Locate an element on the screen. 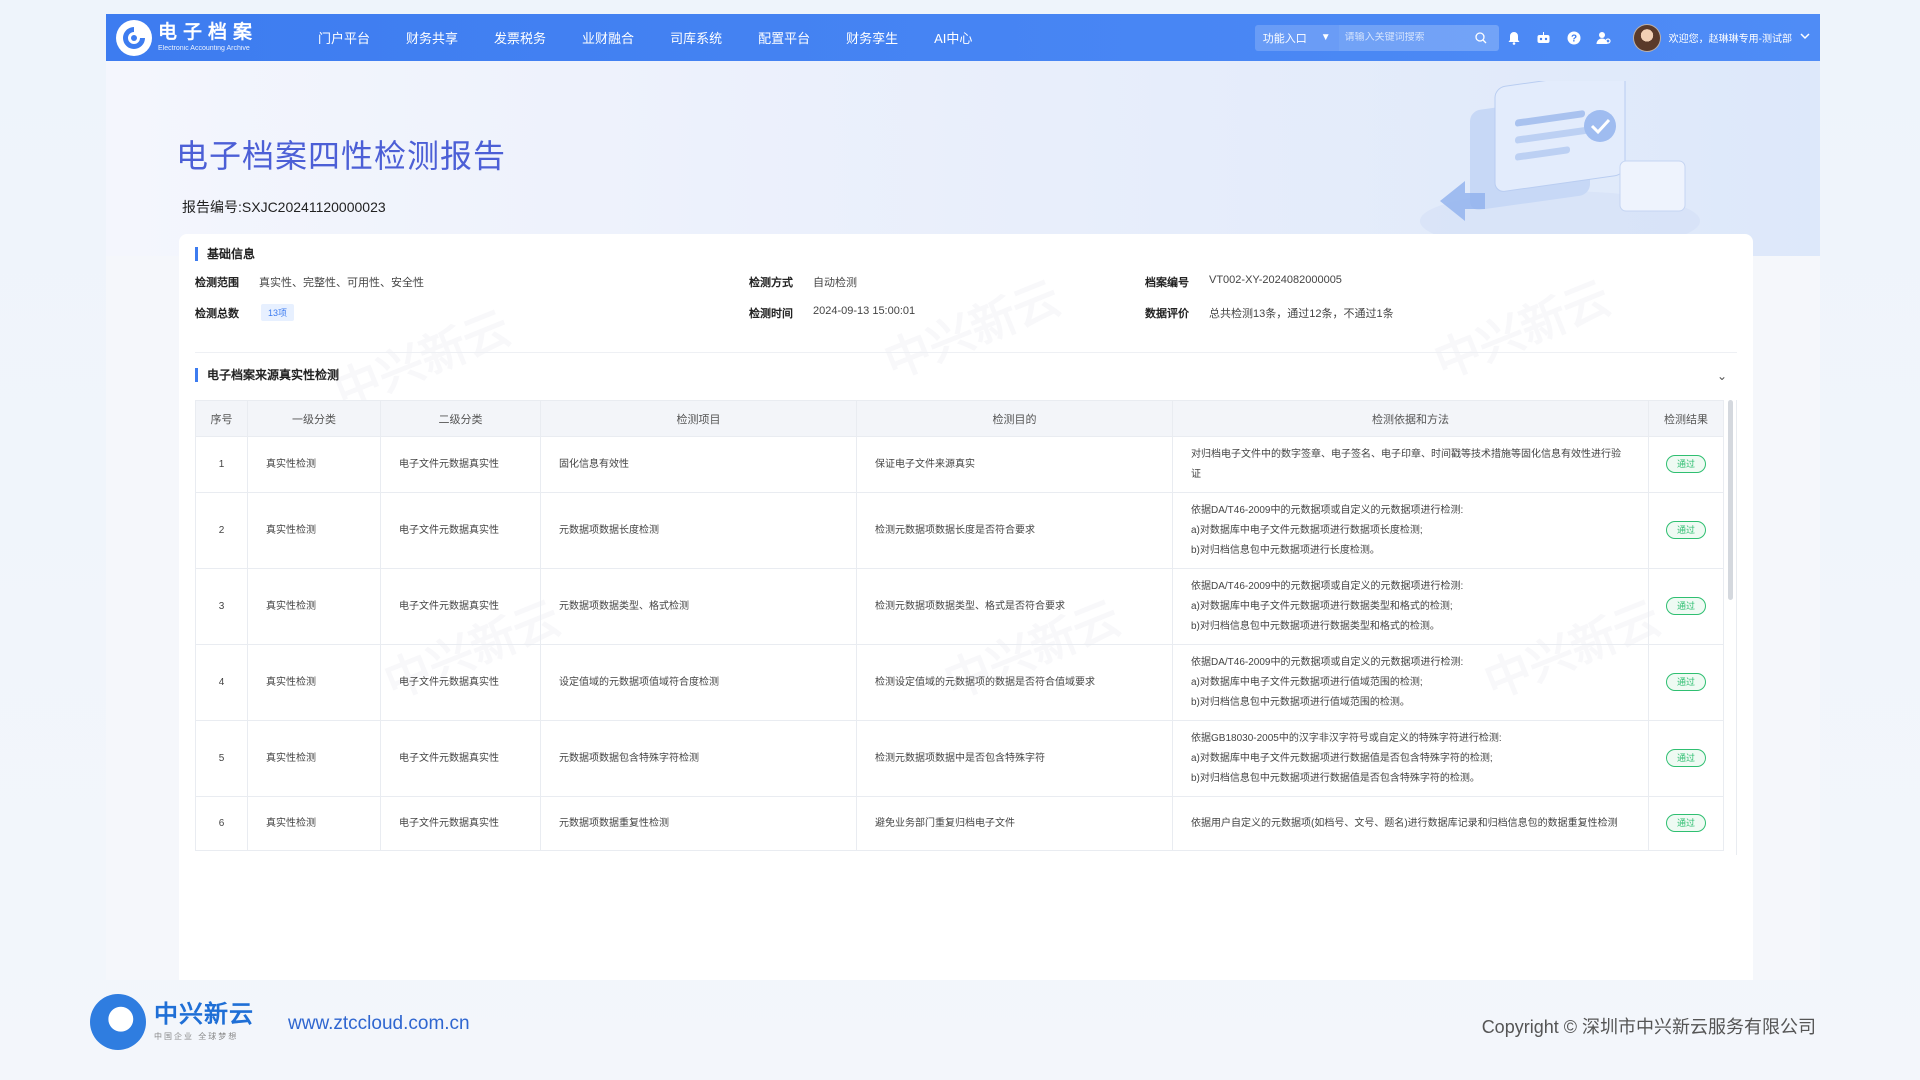 Image resolution: width=1920 pixels, height=1080 pixels. search-input is located at coordinates (1409, 37).